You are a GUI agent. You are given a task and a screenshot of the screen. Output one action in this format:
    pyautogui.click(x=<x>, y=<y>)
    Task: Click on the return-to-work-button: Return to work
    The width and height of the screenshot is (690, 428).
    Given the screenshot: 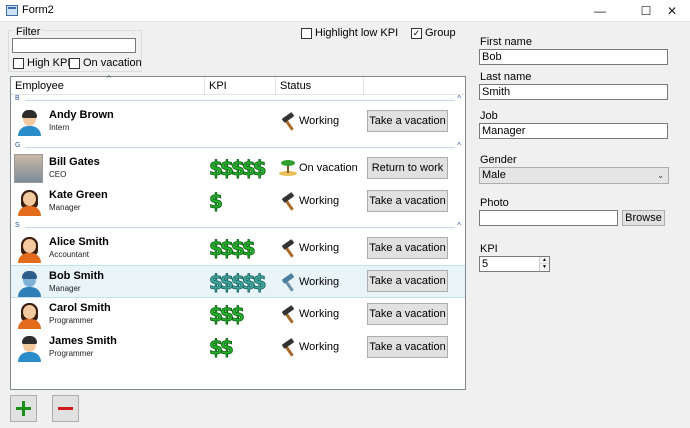 What is the action you would take?
    pyautogui.click(x=407, y=168)
    